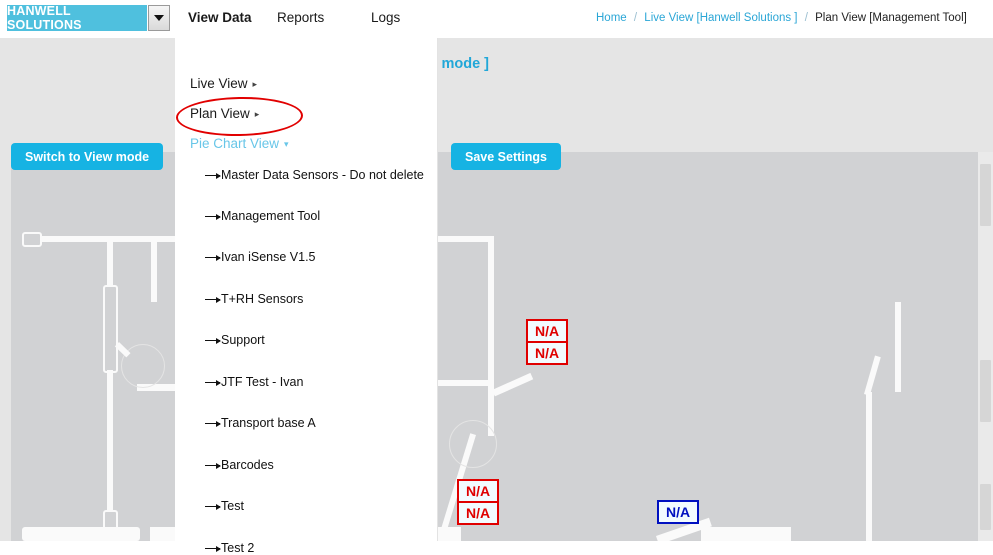 The width and height of the screenshot is (993, 555). I want to click on save-settings-button: Save Settings, so click(506, 156).